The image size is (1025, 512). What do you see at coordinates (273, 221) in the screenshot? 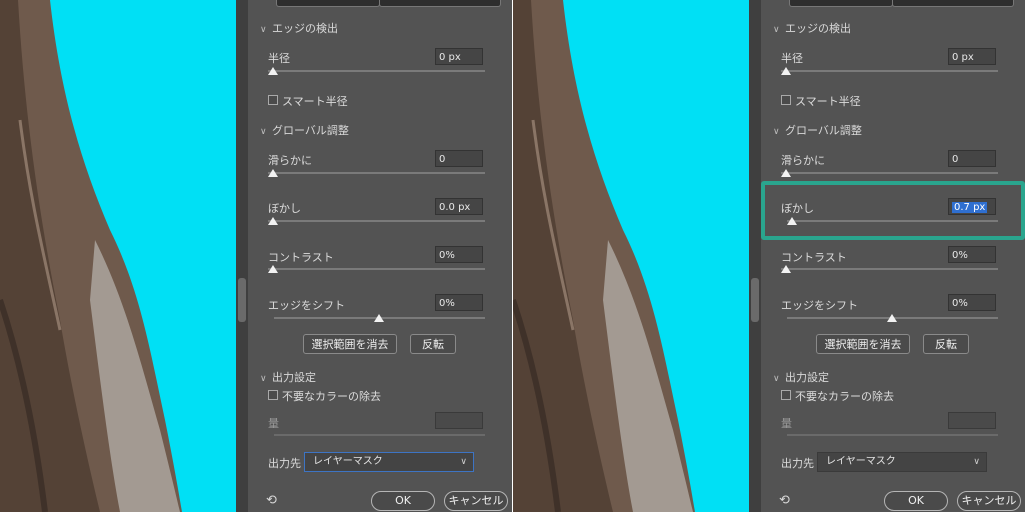
I see `feather-slider-handle` at bounding box center [273, 221].